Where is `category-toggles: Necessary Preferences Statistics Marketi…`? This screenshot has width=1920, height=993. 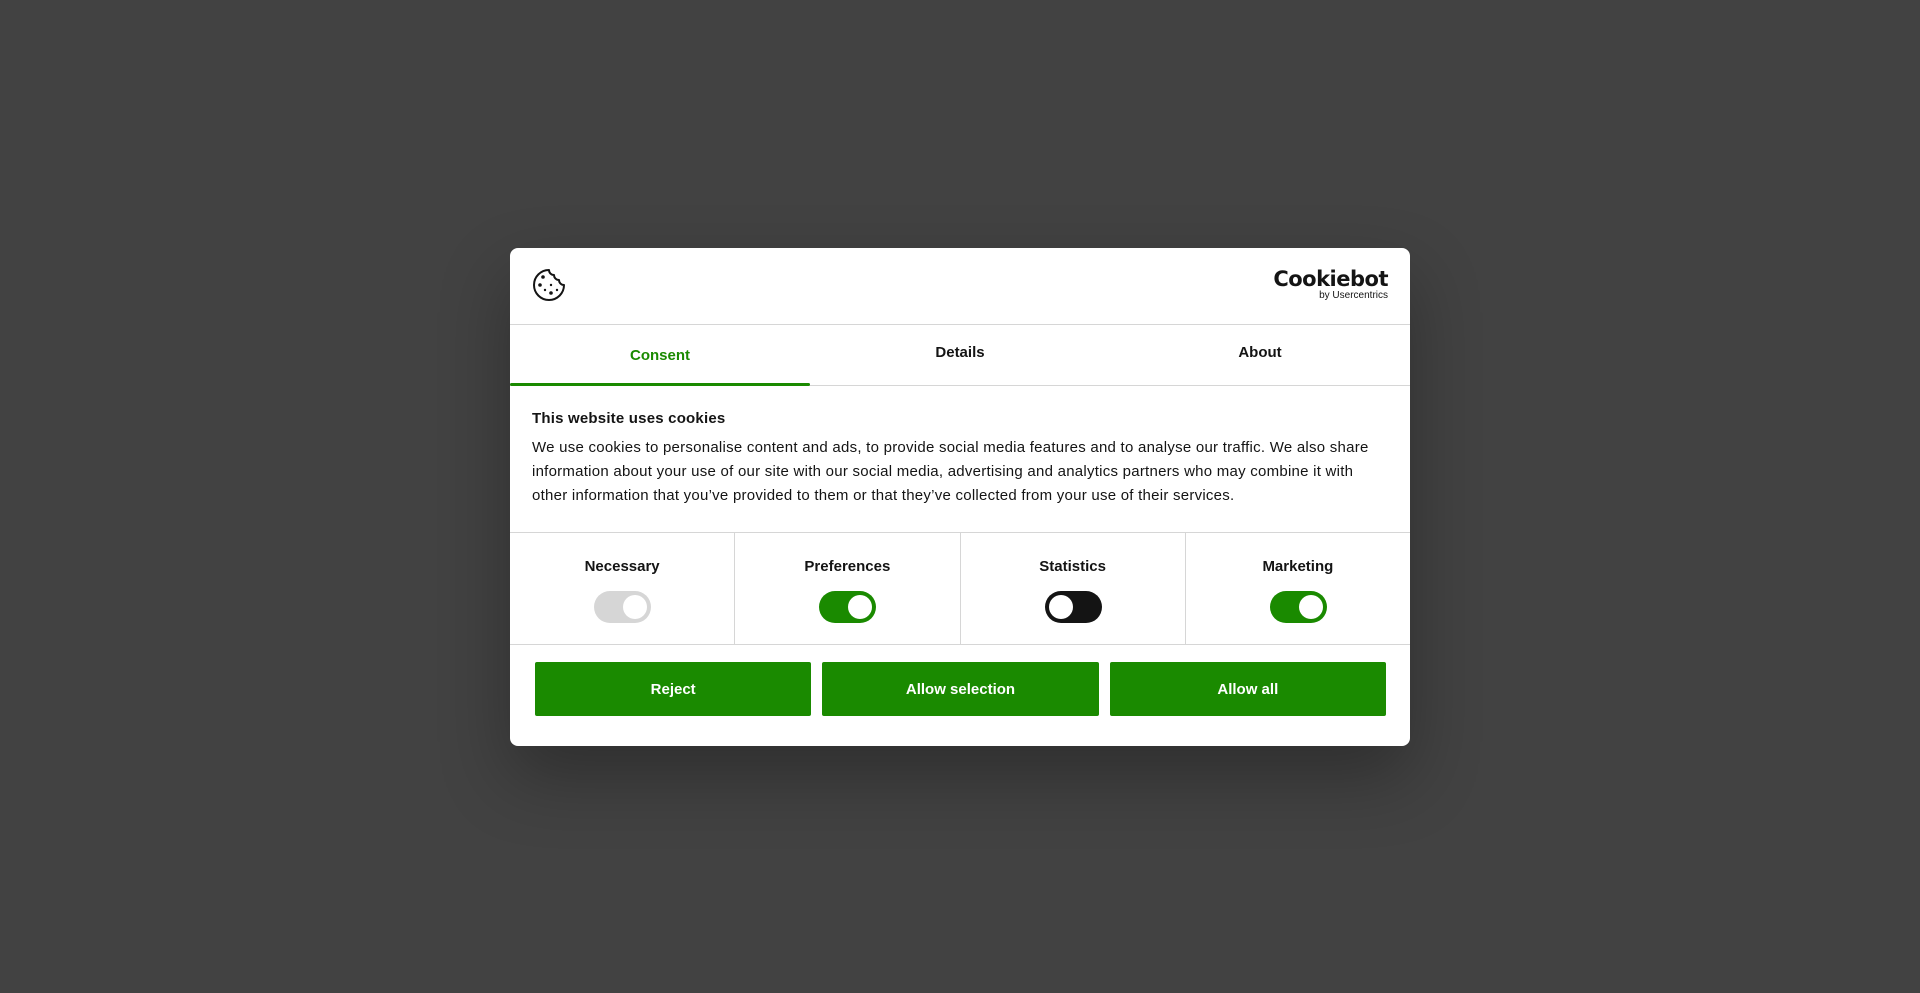 category-toggles: Necessary Preferences Statistics Marketi… is located at coordinates (960, 588).